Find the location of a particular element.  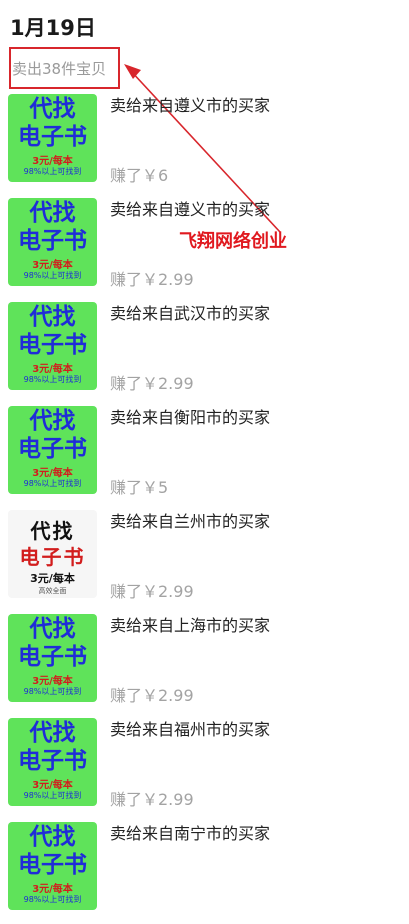

order-row: 代找 电子书 3元/每本 98%以上可找到 卖给来自遵义市的买家 赚了￥2.99 is located at coordinates (204, 248).